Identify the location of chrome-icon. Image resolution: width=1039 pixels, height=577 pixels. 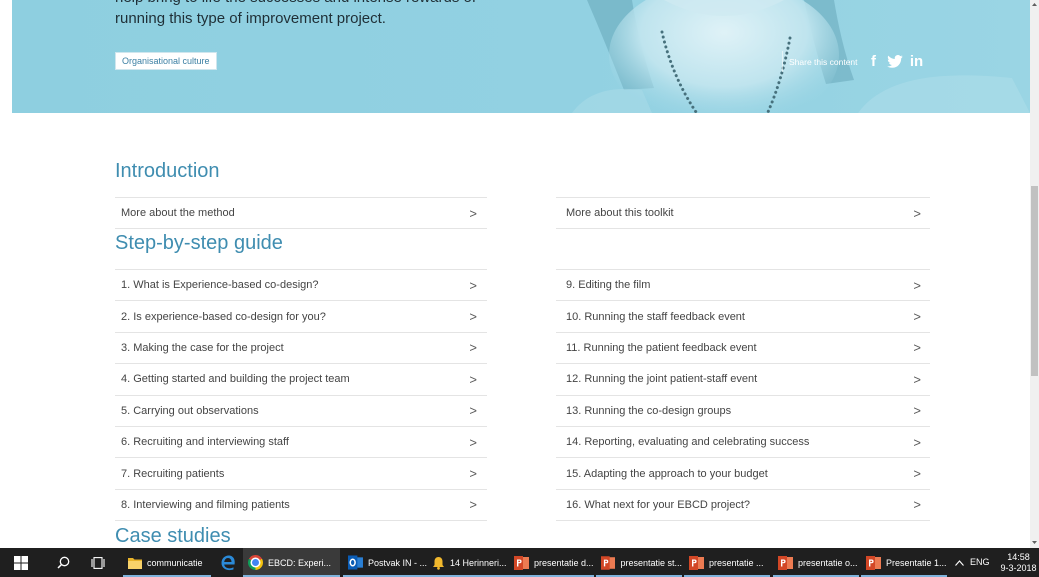
(255, 562).